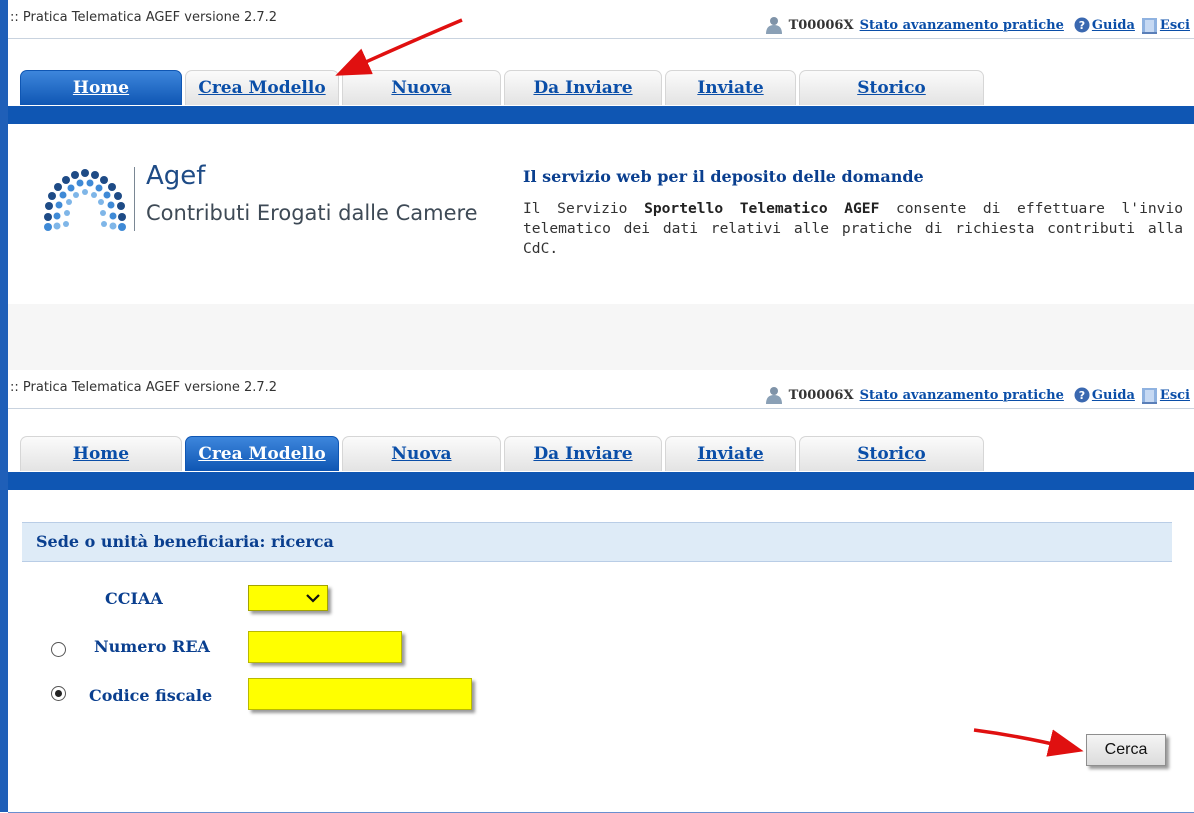  What do you see at coordinates (312, 213) in the screenshot?
I see `logo-subtitle: Contributi Erogati dalle Camere` at bounding box center [312, 213].